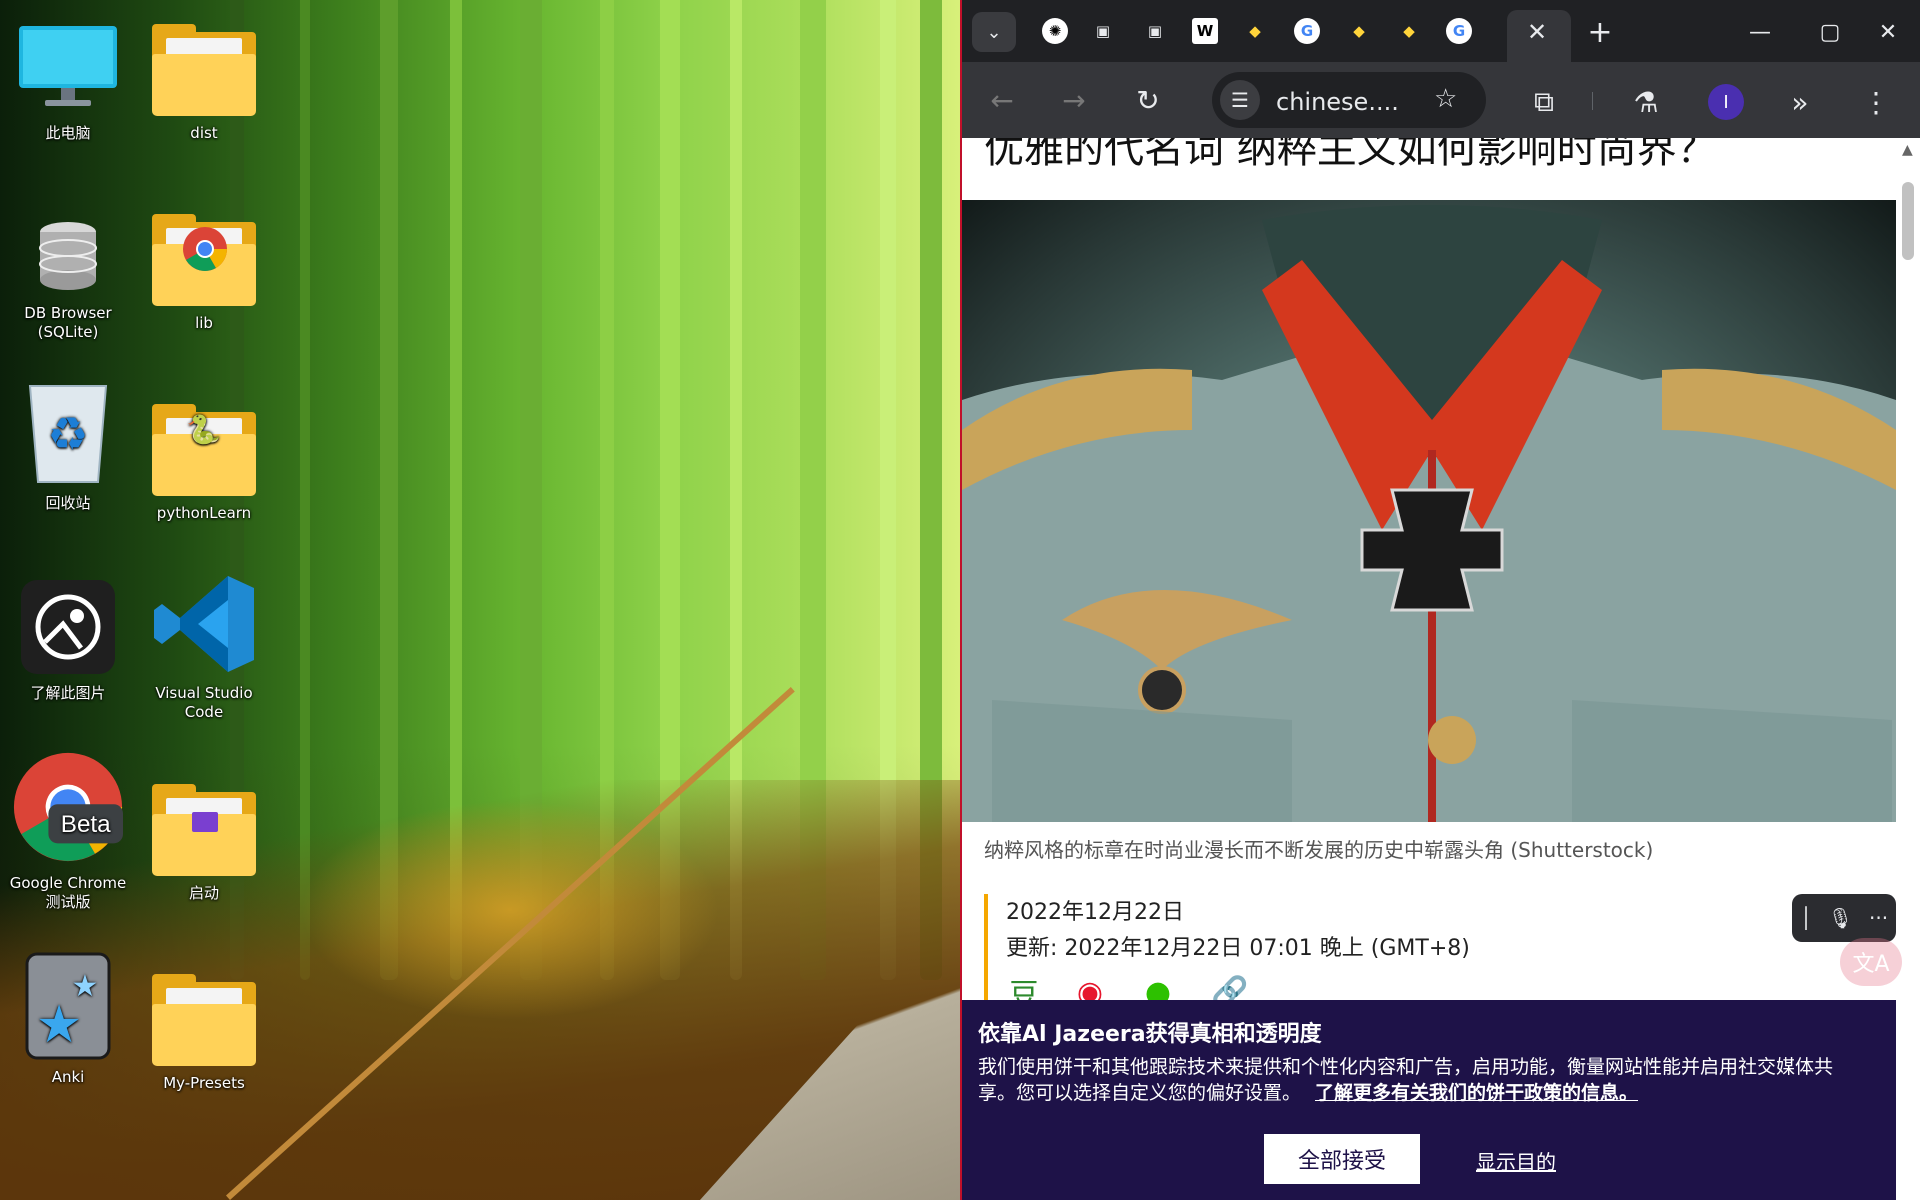  I want to click on desktop-icon-pythonlearn: 🐍 pythonLearn, so click(204, 460).